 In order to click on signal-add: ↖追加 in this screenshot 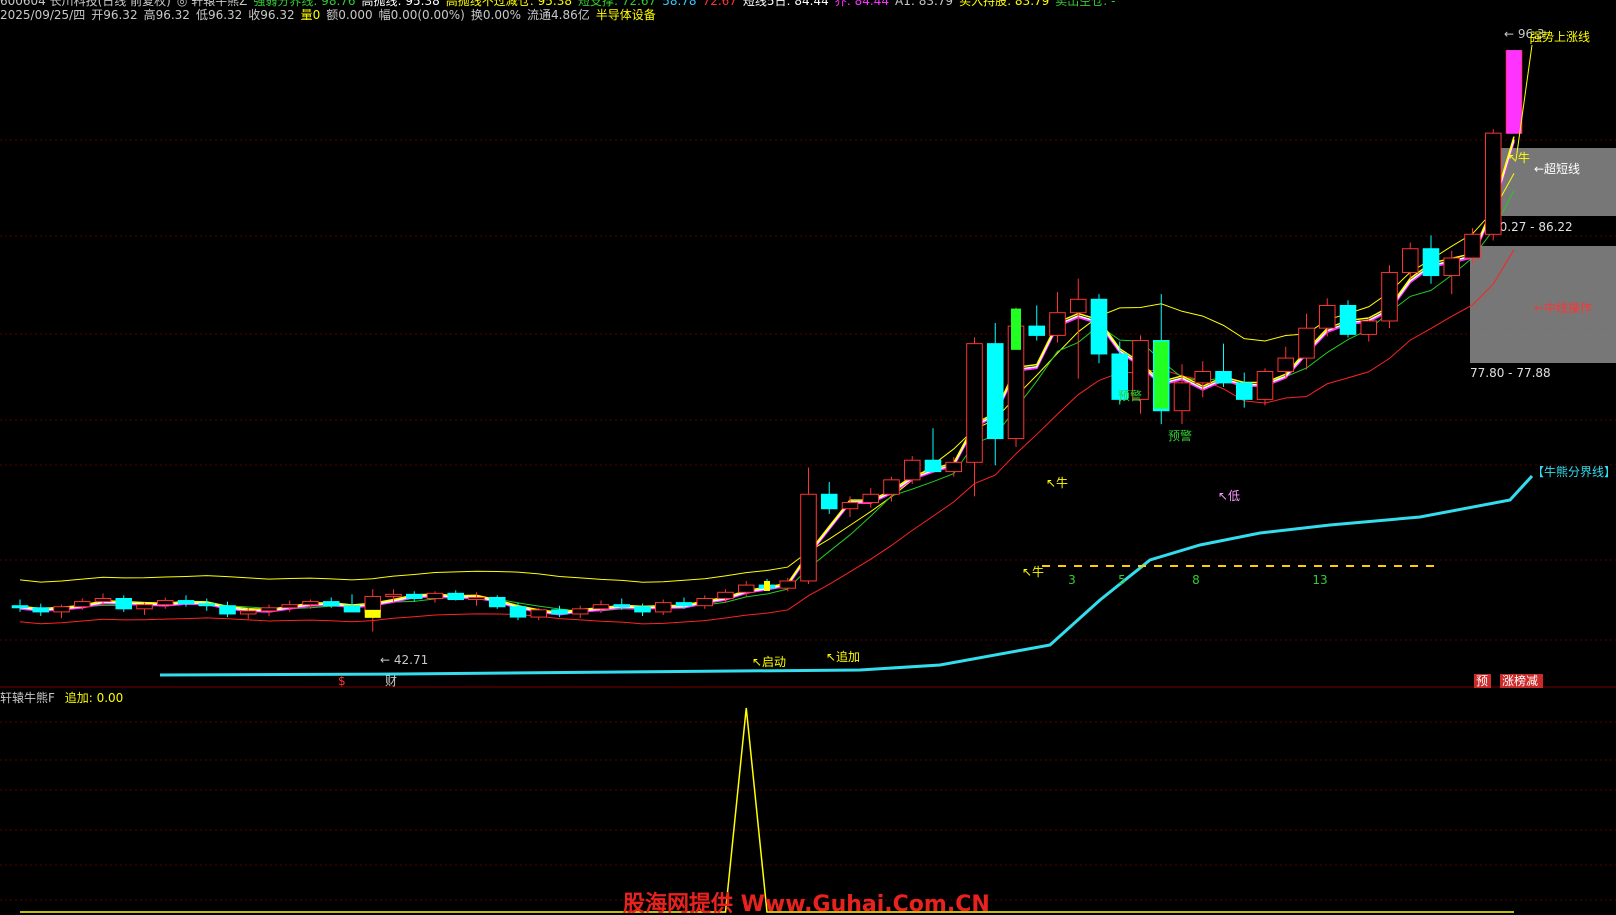, I will do `click(843, 656)`.